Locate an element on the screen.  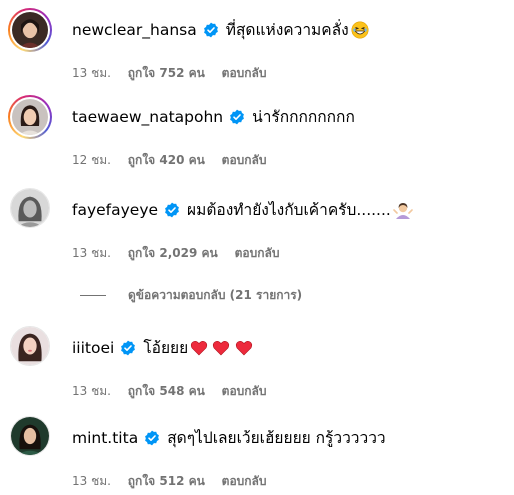
person-shrugging-emoji-icon is located at coordinates (403, 210).